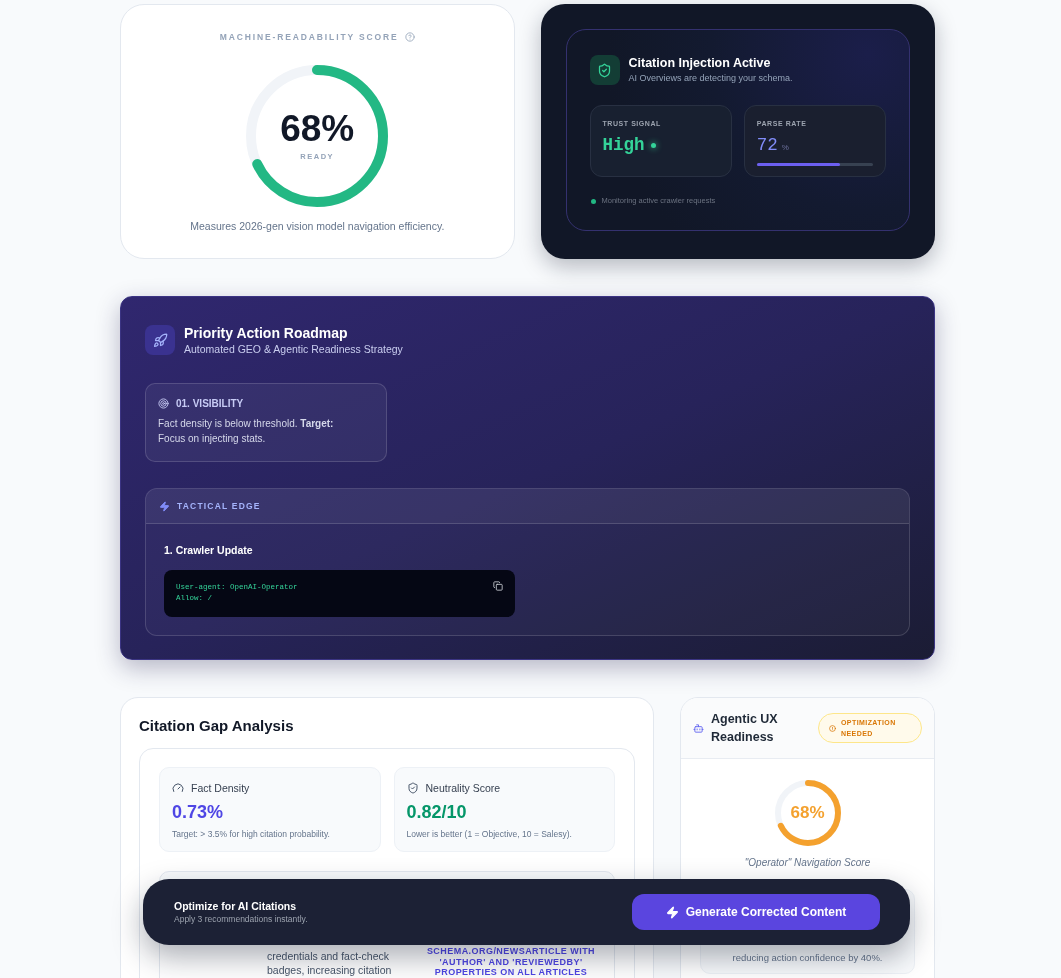  What do you see at coordinates (208, 550) in the screenshot?
I see `step-title: 1. Crawler Update` at bounding box center [208, 550].